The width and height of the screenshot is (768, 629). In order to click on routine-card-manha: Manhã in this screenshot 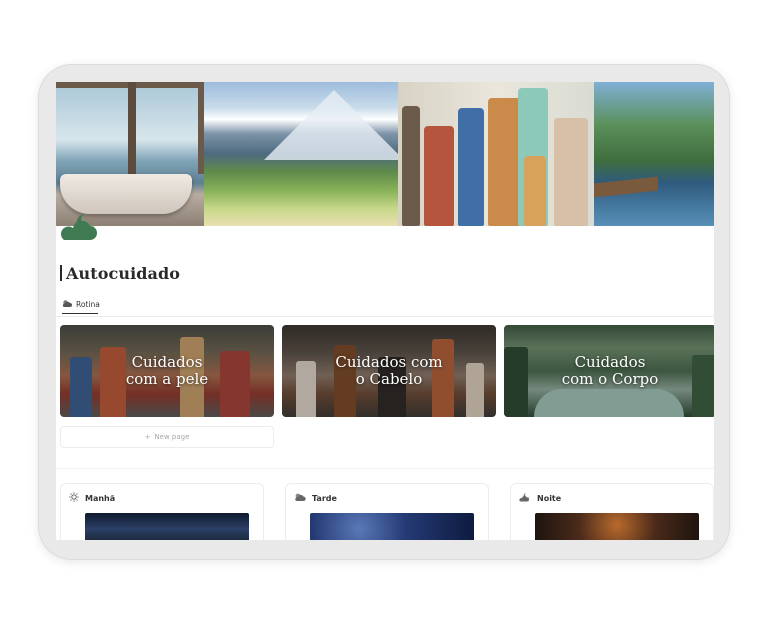, I will do `click(162, 511)`.